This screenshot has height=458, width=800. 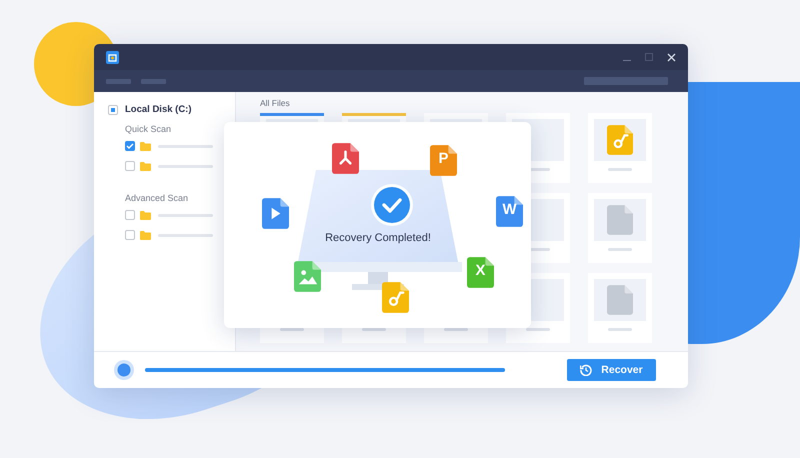 What do you see at coordinates (157, 198) in the screenshot?
I see `section-heading: Advanced Scan` at bounding box center [157, 198].